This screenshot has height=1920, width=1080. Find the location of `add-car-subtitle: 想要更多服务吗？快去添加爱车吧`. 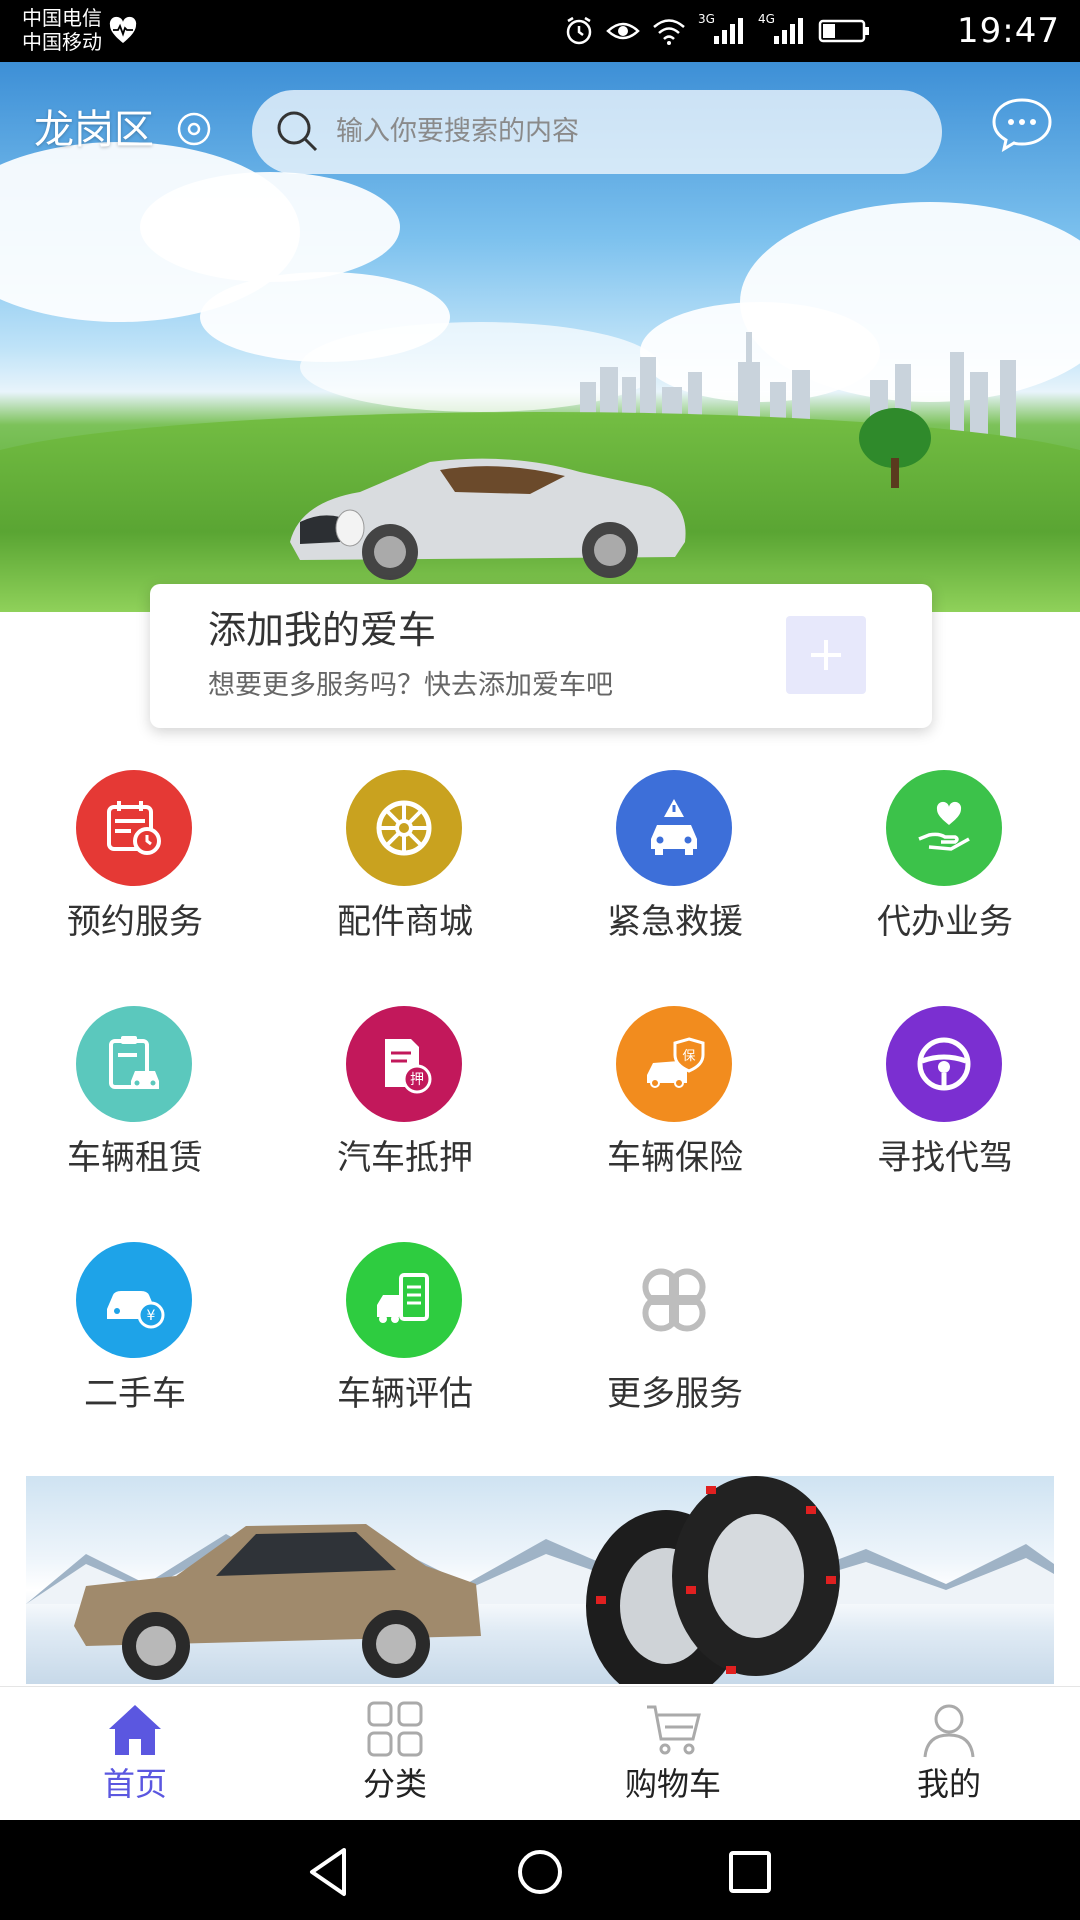

add-car-subtitle: 想要更多服务吗？快去添加爱车吧 is located at coordinates (410, 685).